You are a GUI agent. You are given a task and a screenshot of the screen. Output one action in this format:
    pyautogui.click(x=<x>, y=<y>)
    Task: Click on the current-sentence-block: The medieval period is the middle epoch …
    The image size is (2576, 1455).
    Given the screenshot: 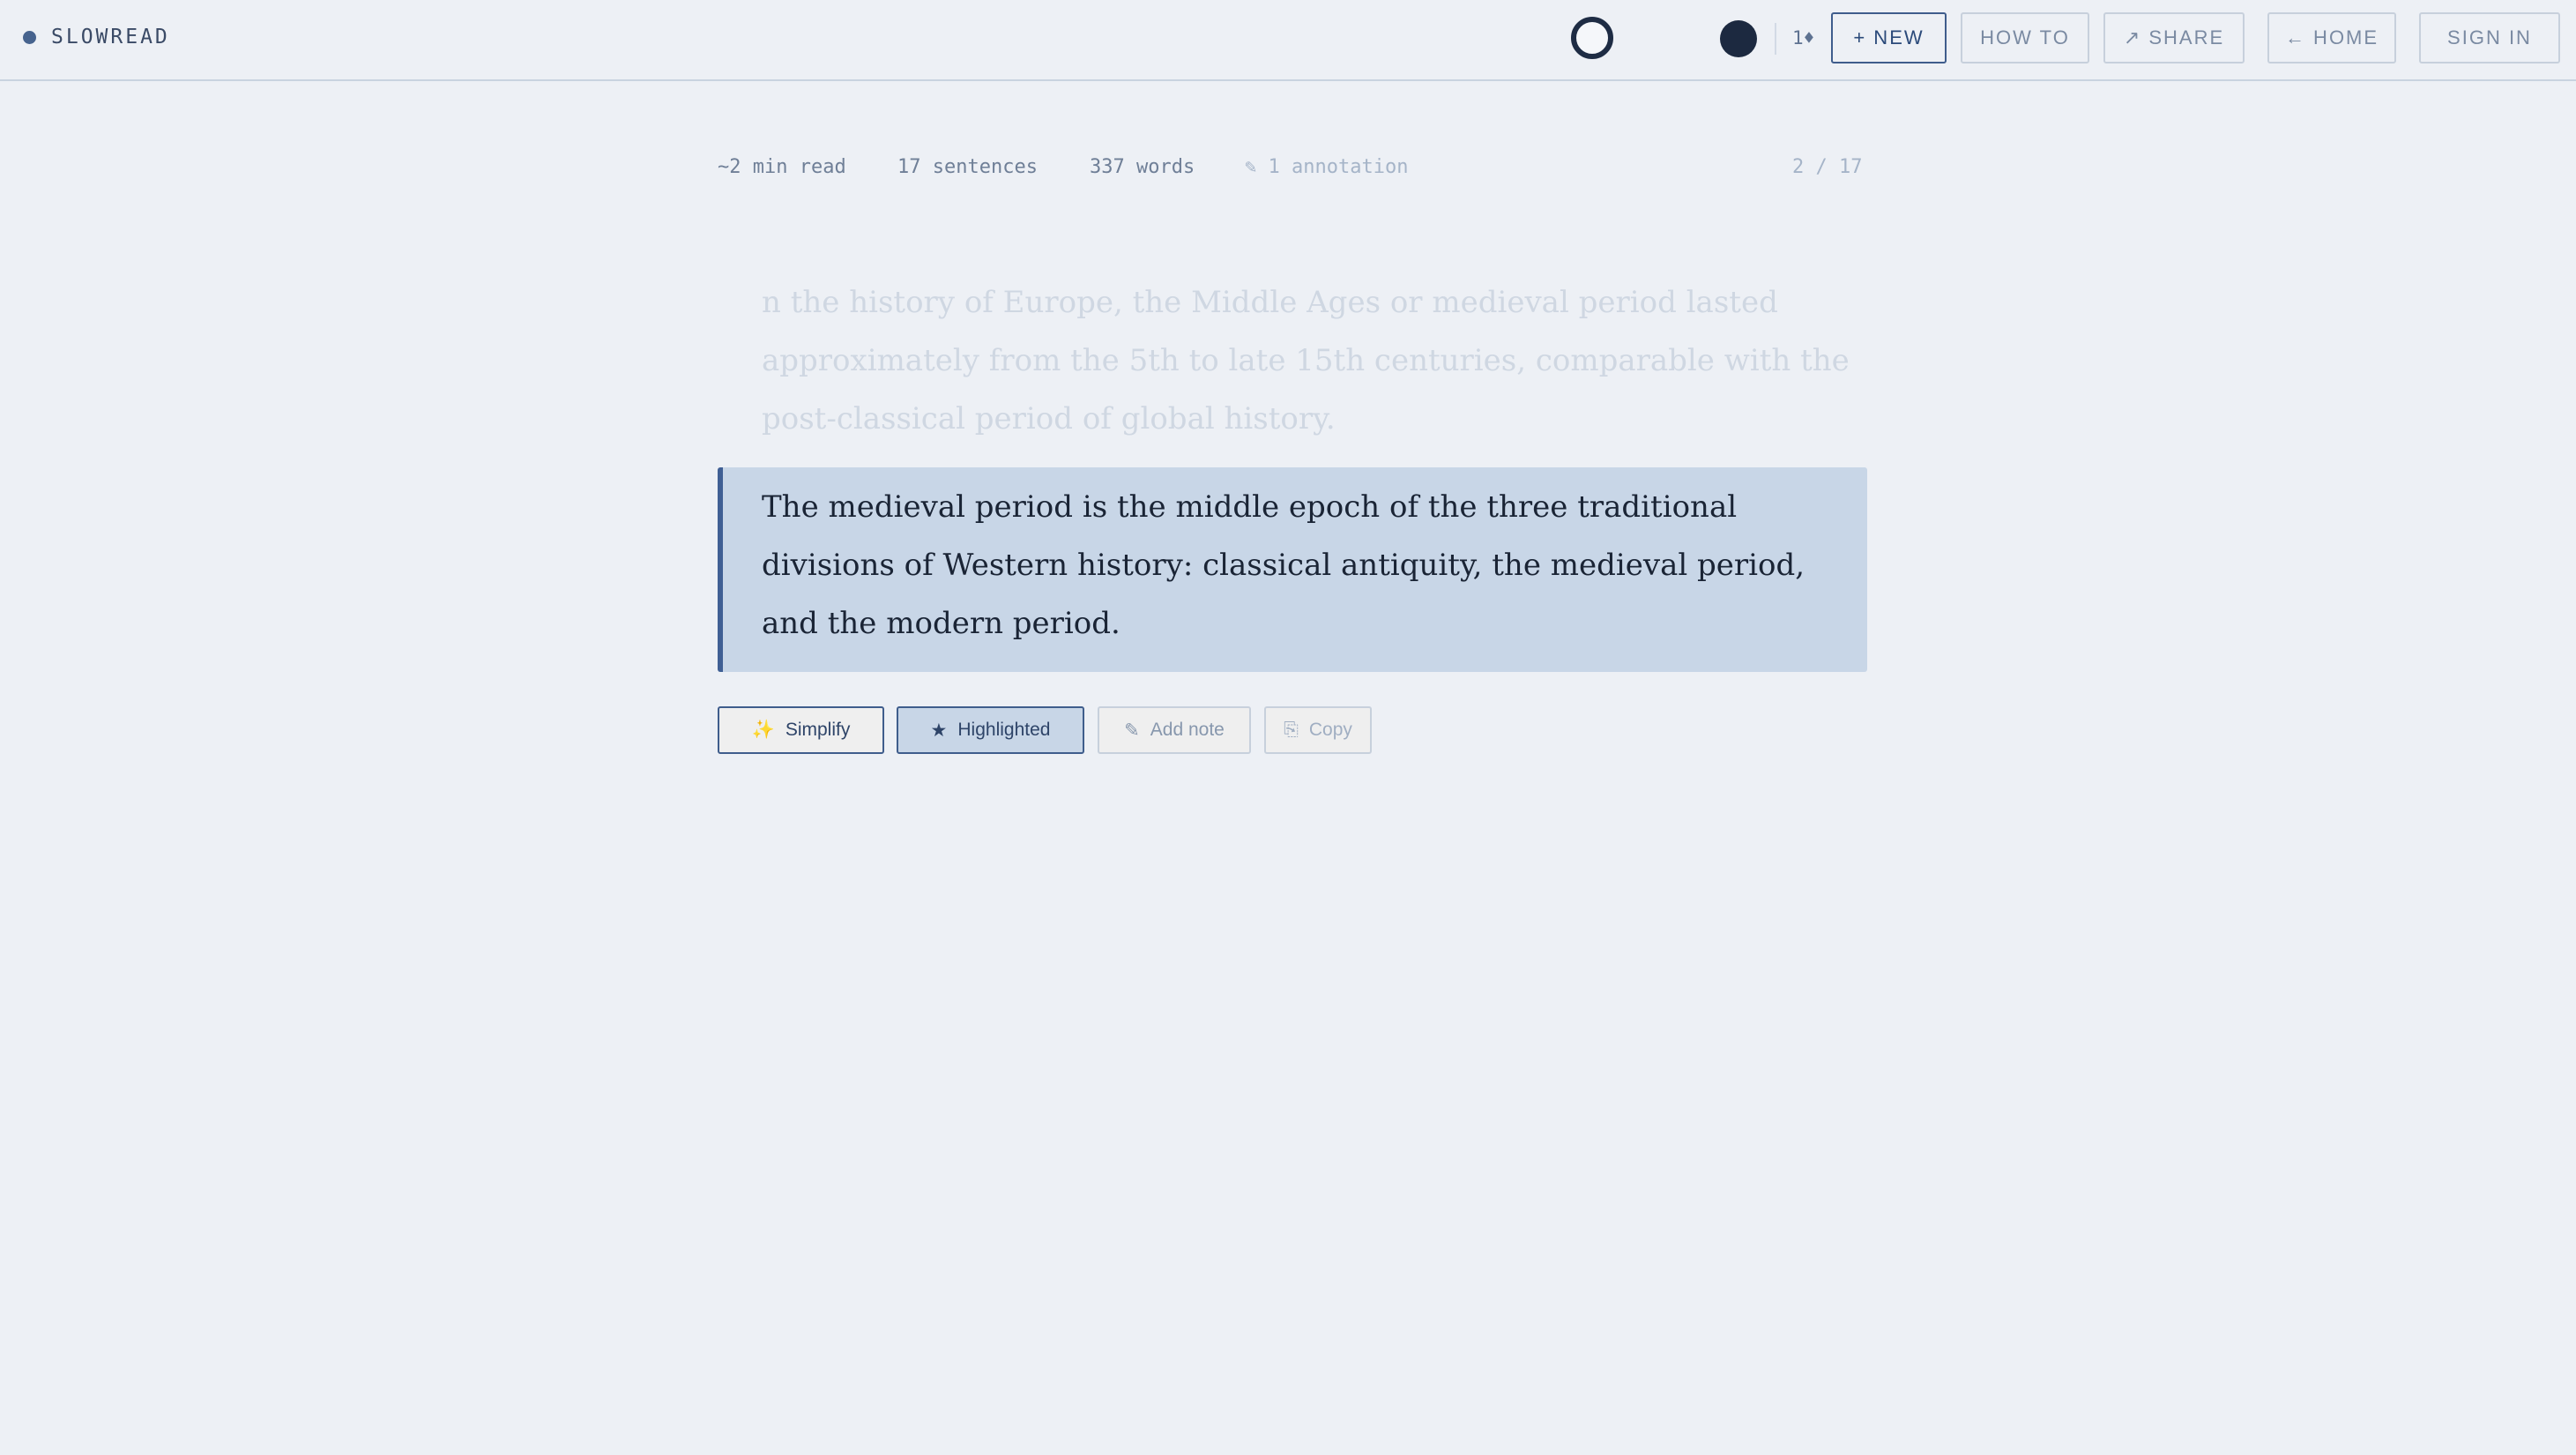 What is the action you would take?
    pyautogui.click(x=1292, y=569)
    